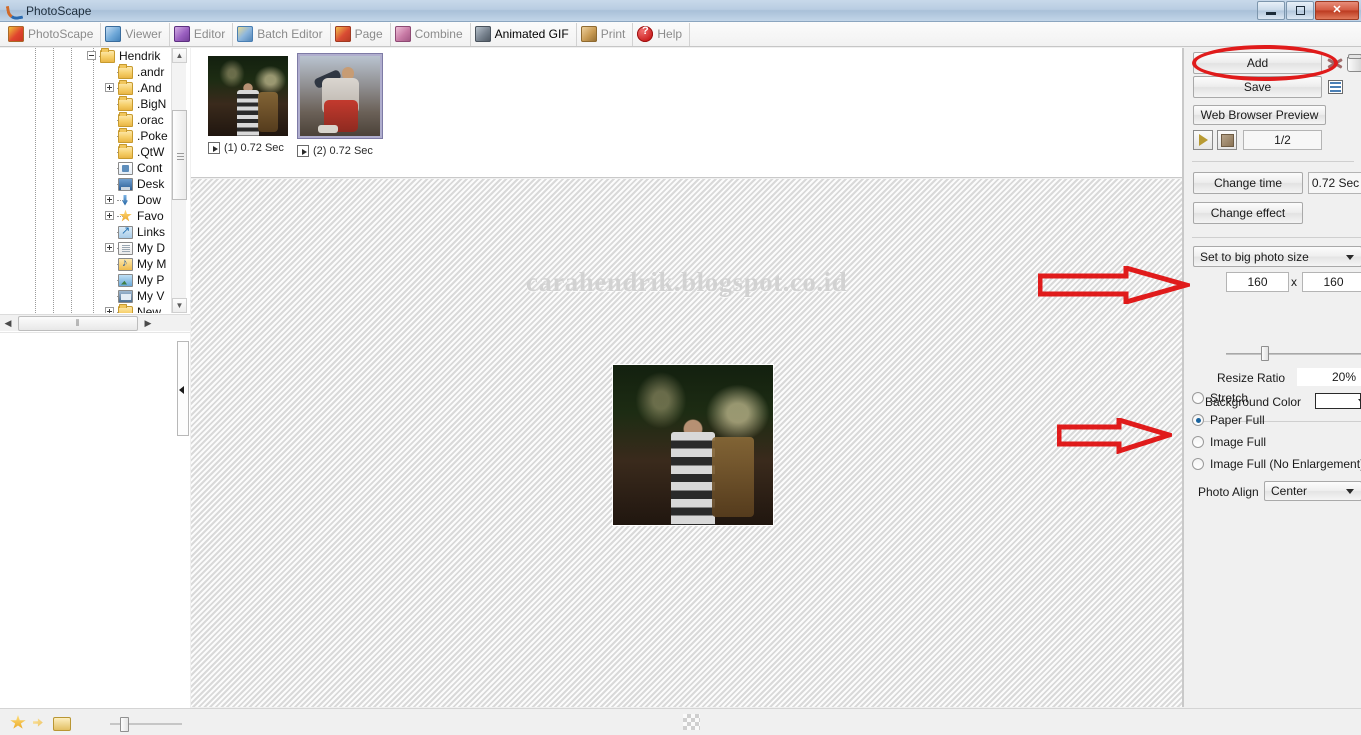  I want to click on frame-thumbnail-2: (2) 0.72 Sec, so click(340, 105).